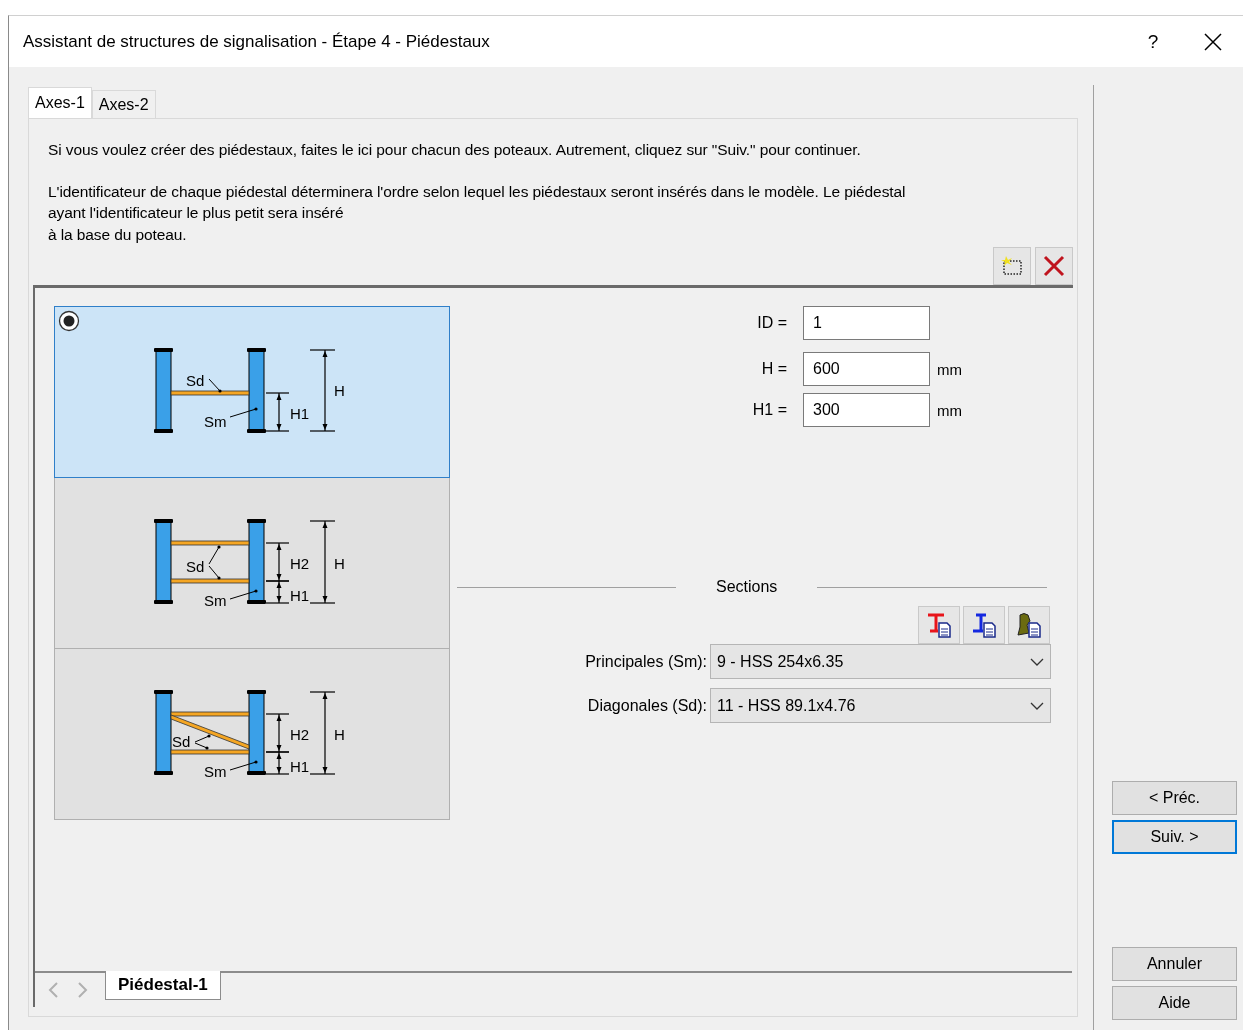 Image resolution: width=1243 pixels, height=1030 pixels. What do you see at coordinates (163, 985) in the screenshot?
I see `tab: Piédestal-1` at bounding box center [163, 985].